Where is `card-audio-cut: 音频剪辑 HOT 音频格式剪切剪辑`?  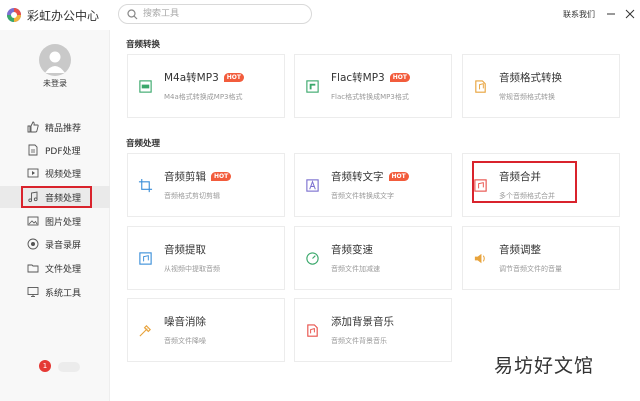 card-audio-cut: 音频剪辑 HOT 音频格式剪切剪辑 is located at coordinates (206, 185).